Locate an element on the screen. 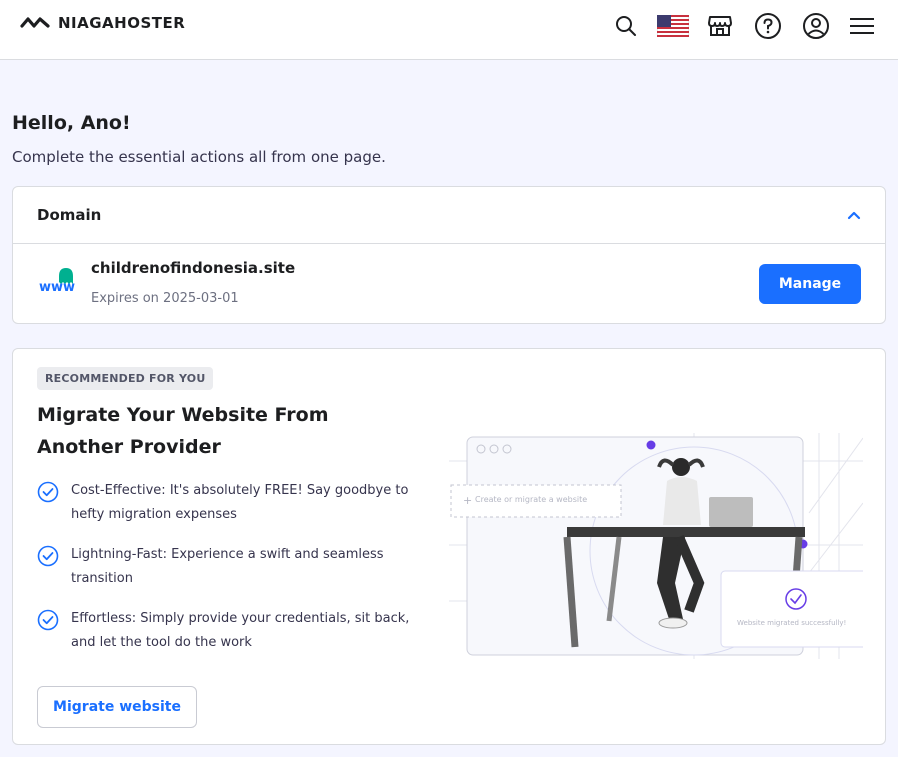 This screenshot has width=898, height=757. brand-name: NIAGAHOSTER is located at coordinates (122, 23).